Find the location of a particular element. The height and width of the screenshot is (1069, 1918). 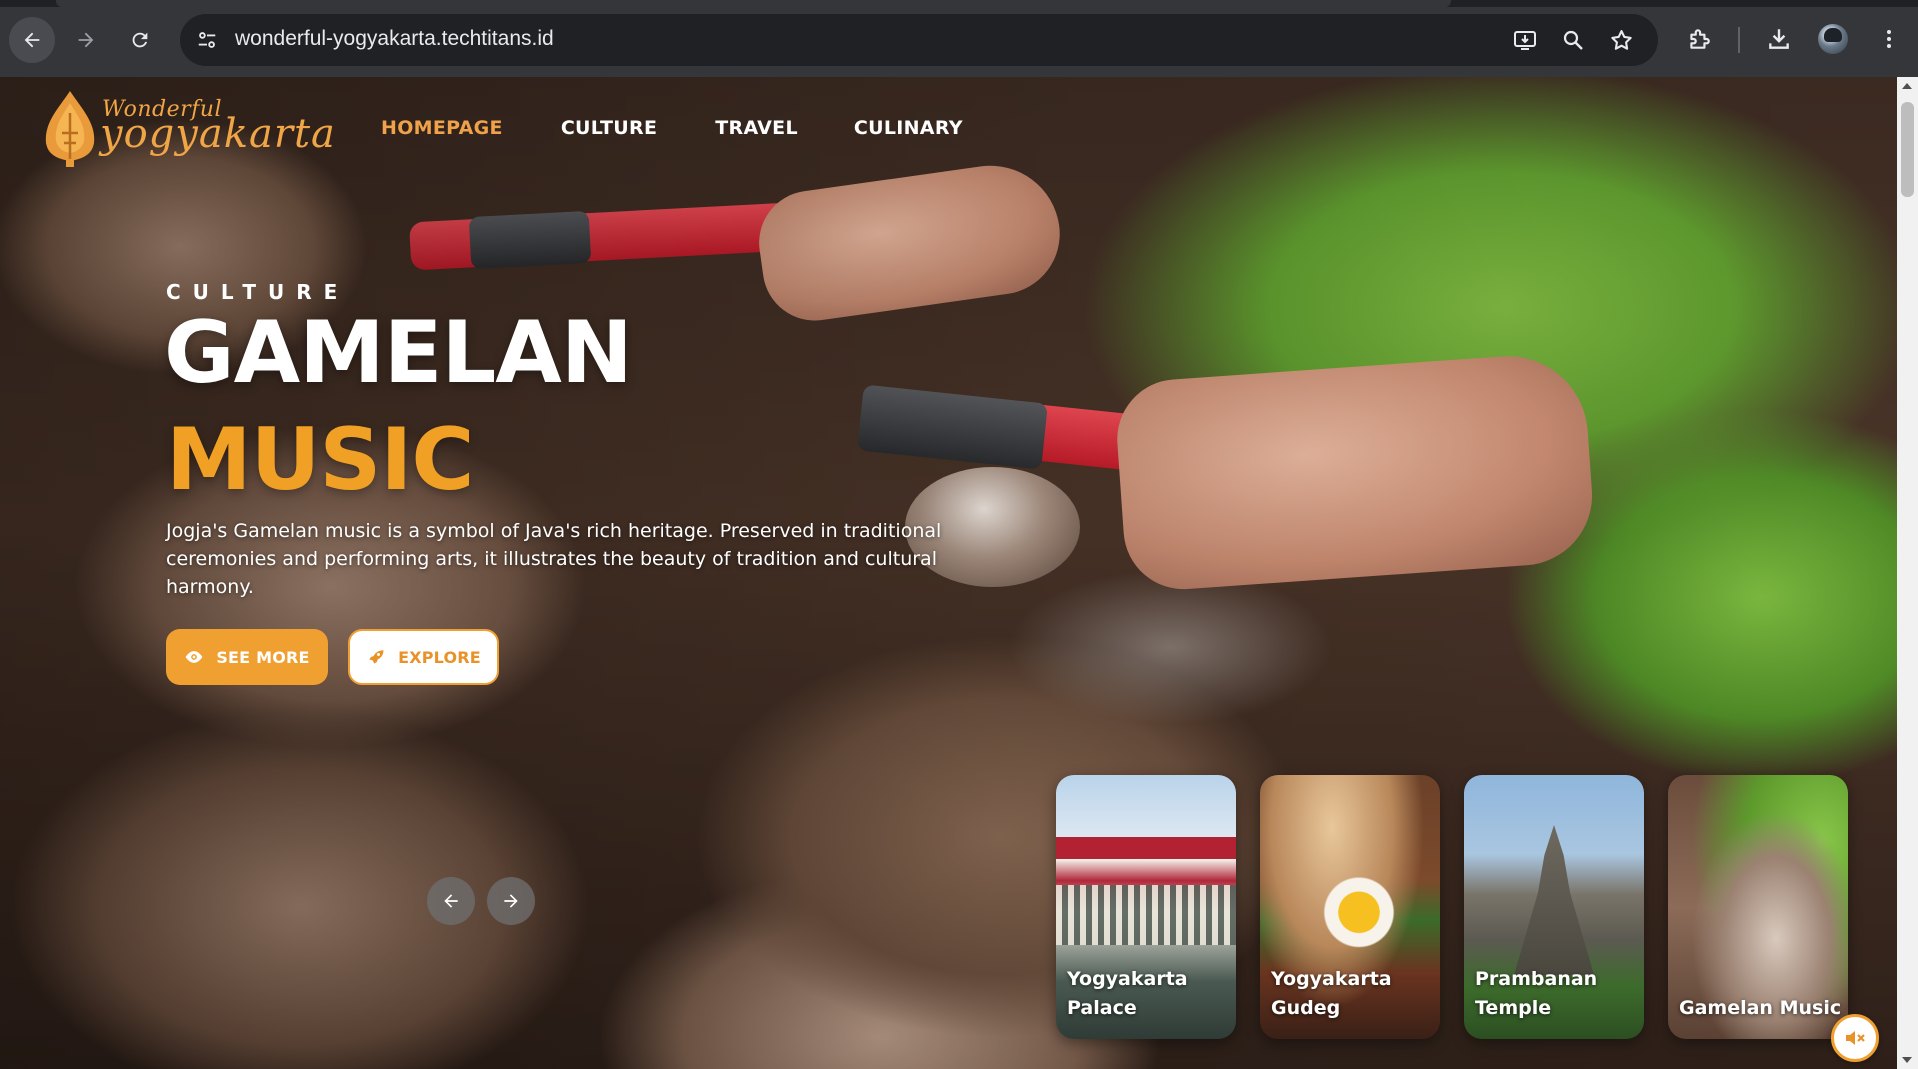

slider-prev-button is located at coordinates (451, 901).